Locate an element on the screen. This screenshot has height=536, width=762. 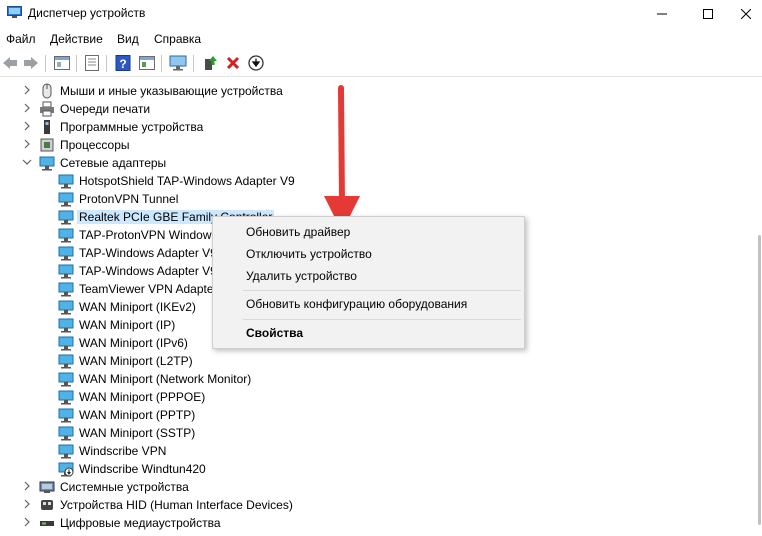
close-icon is located at coordinates (746, 14).